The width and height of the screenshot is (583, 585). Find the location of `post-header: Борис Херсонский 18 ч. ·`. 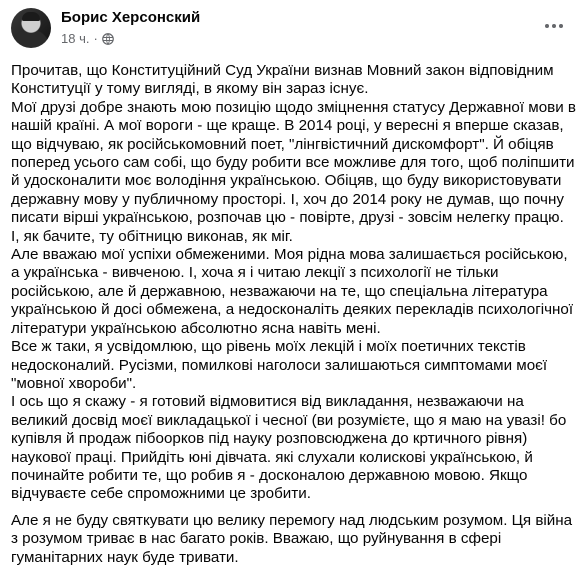

post-header: Борис Херсонский 18 ч. · is located at coordinates (291, 30).